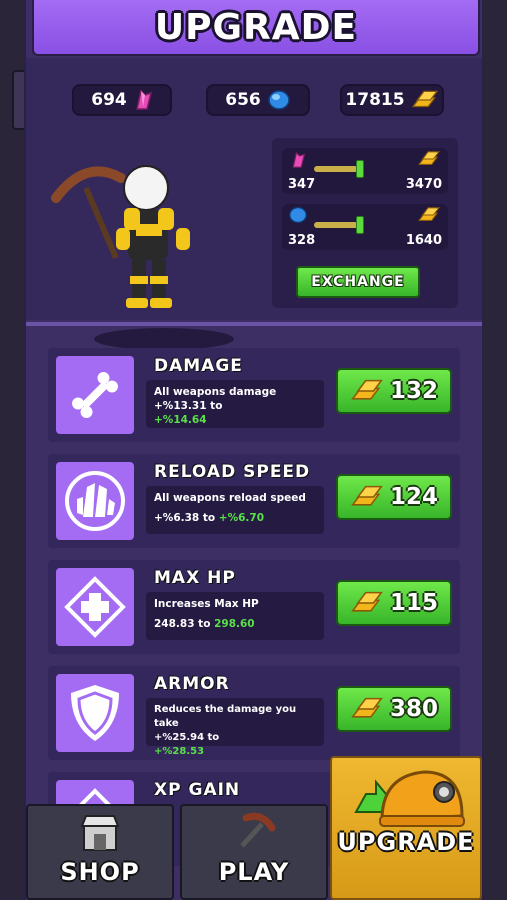  Describe the element at coordinates (185, 518) in the screenshot. I see `upgrade-current-value: +%6.38 to` at that location.